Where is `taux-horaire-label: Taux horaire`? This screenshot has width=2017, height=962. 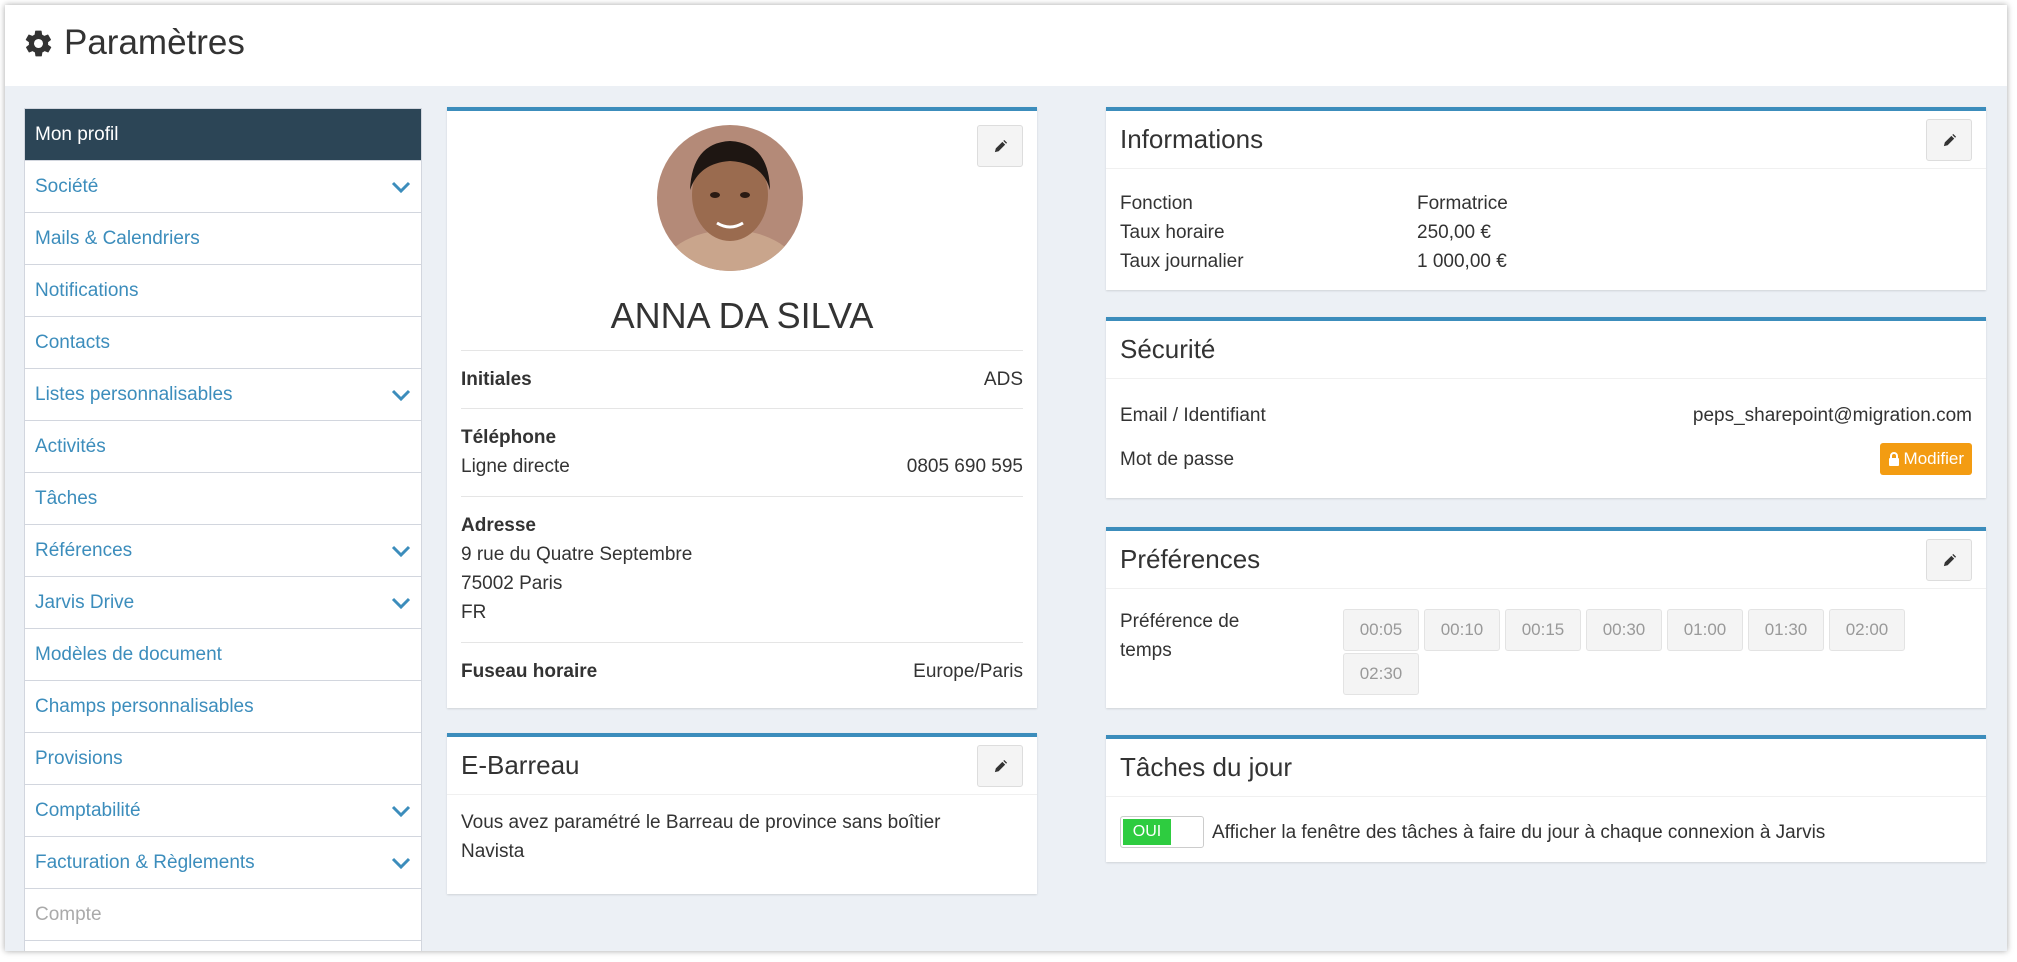
taux-horaire-label: Taux horaire is located at coordinates (1172, 232).